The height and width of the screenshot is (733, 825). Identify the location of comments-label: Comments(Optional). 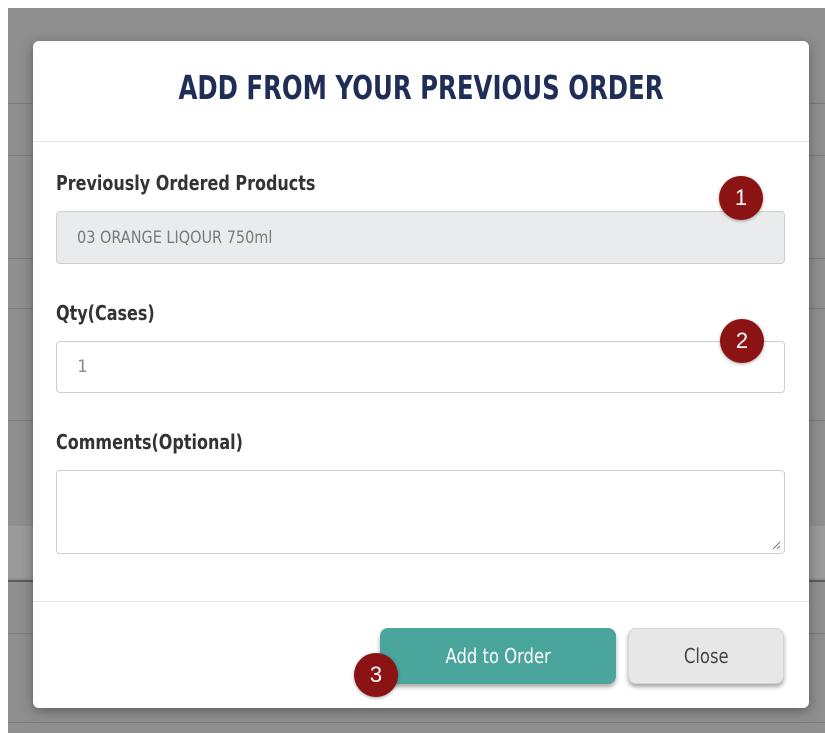
(149, 442).